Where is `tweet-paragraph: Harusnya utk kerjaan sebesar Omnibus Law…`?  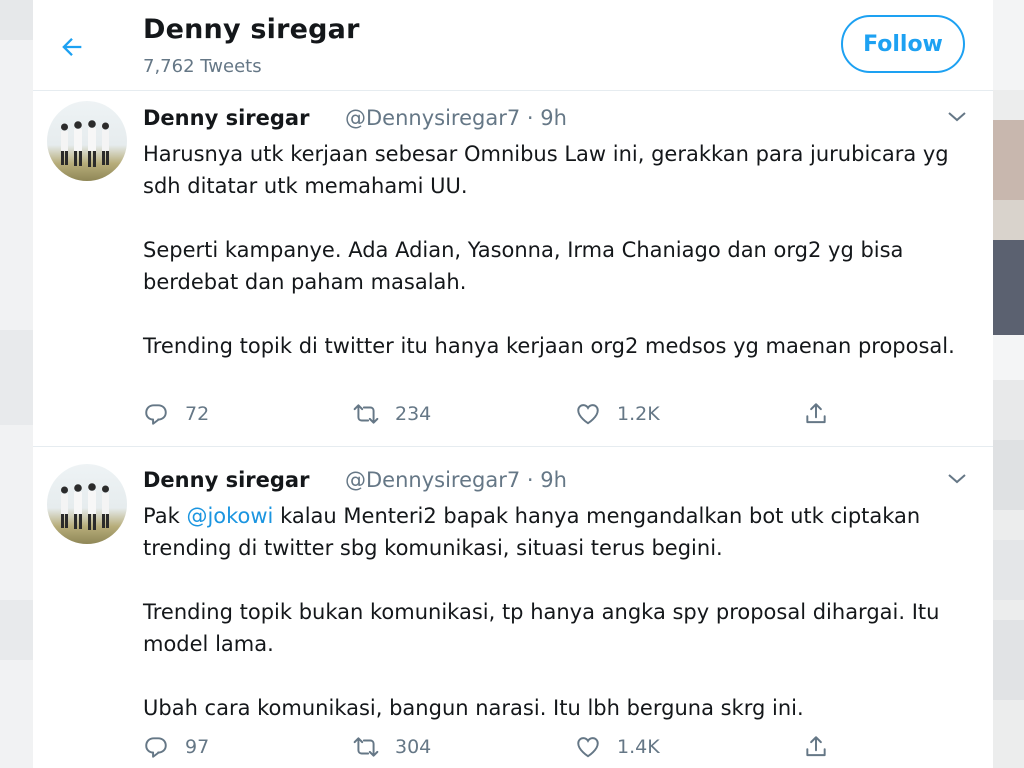 tweet-paragraph: Harusnya utk kerjaan sebesar Omnibus Law… is located at coordinates (546, 170).